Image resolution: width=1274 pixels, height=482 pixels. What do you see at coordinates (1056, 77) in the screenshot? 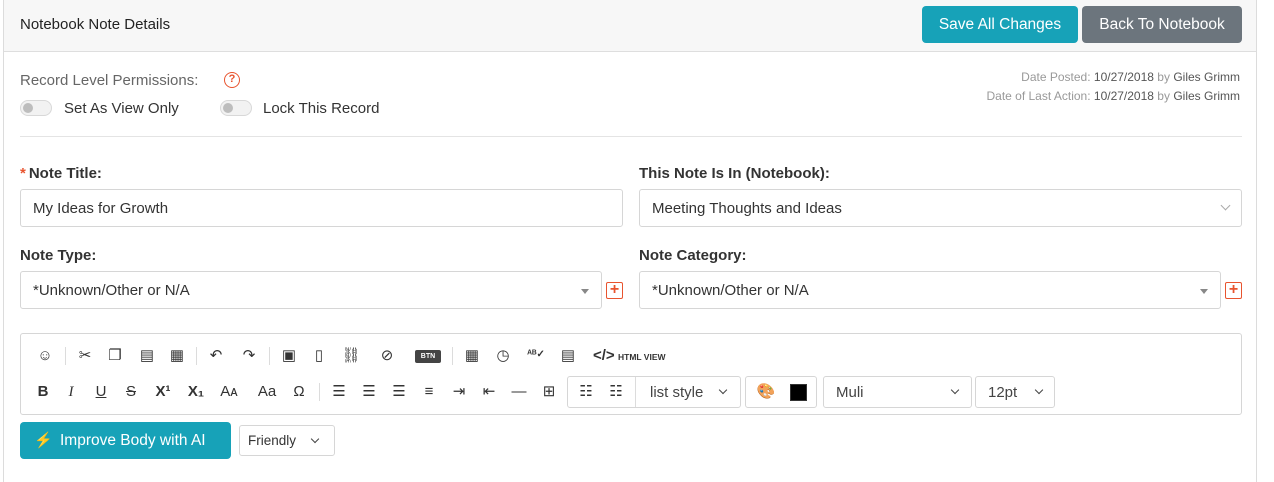
I see `date-posted-label: Date Posted:` at bounding box center [1056, 77].